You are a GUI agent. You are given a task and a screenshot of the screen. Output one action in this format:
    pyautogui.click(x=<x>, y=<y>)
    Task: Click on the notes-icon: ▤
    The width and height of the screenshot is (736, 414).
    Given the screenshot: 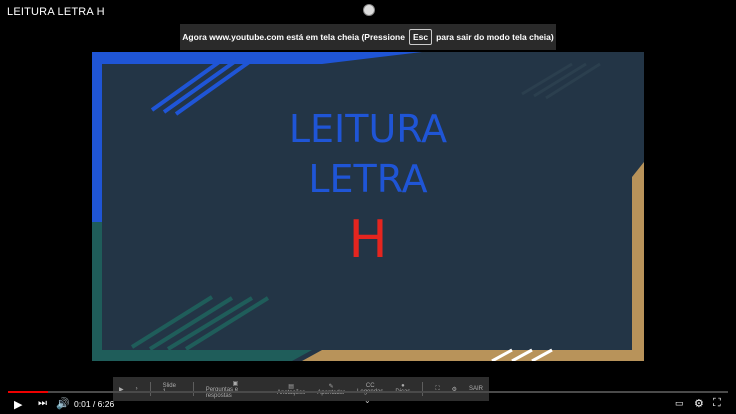 What is the action you would take?
    pyautogui.click(x=291, y=386)
    